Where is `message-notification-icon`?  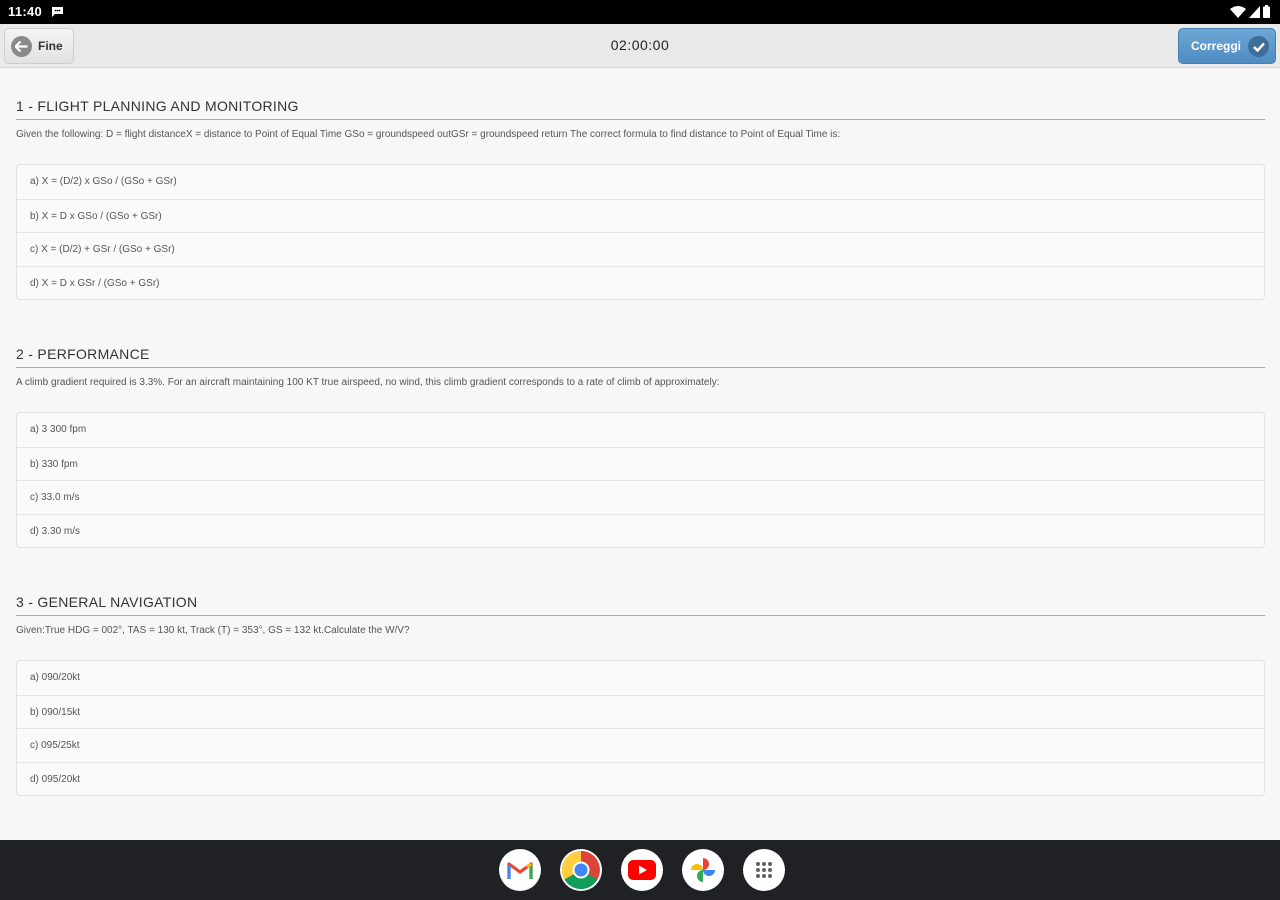
message-notification-icon is located at coordinates (57, 12).